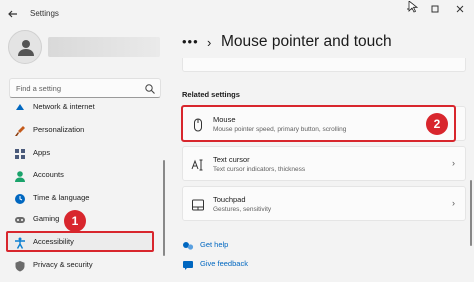  What do you see at coordinates (198, 205) in the screenshot?
I see `touchpad-icon` at bounding box center [198, 205].